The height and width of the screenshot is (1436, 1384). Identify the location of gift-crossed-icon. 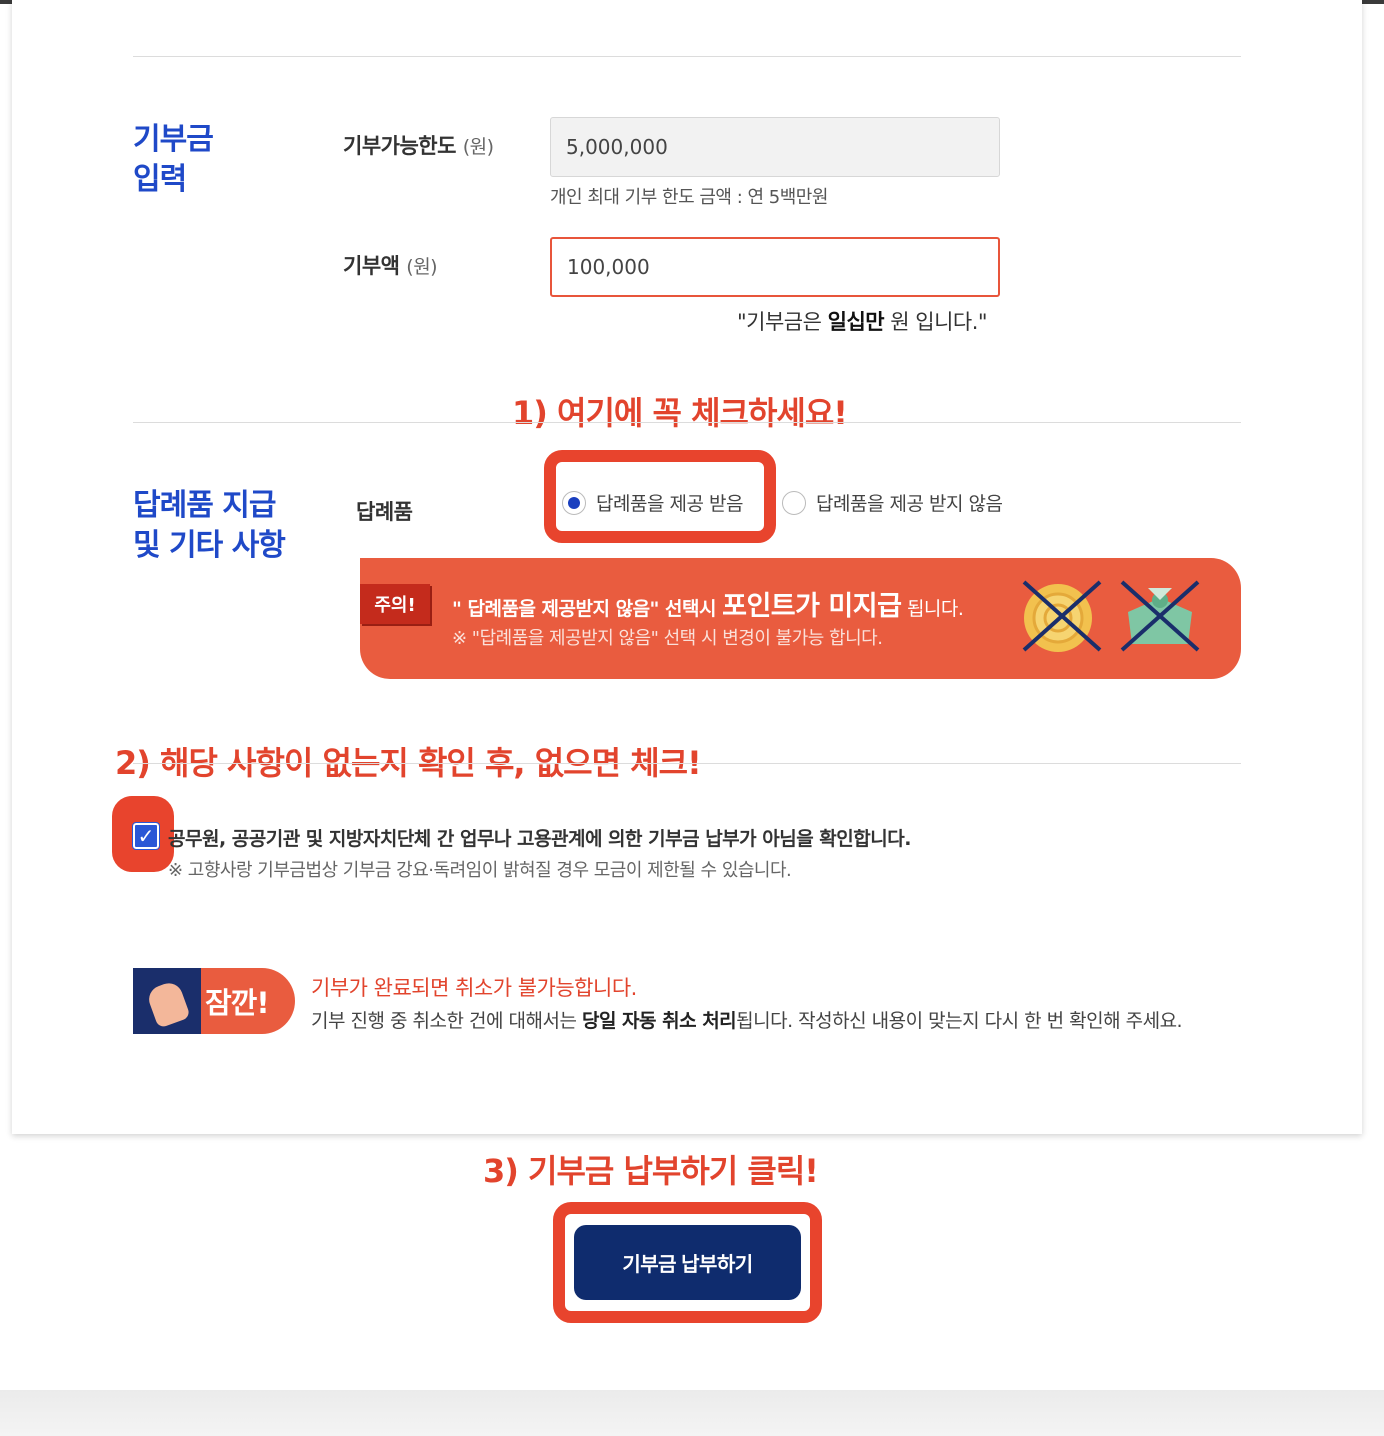
(1160, 616).